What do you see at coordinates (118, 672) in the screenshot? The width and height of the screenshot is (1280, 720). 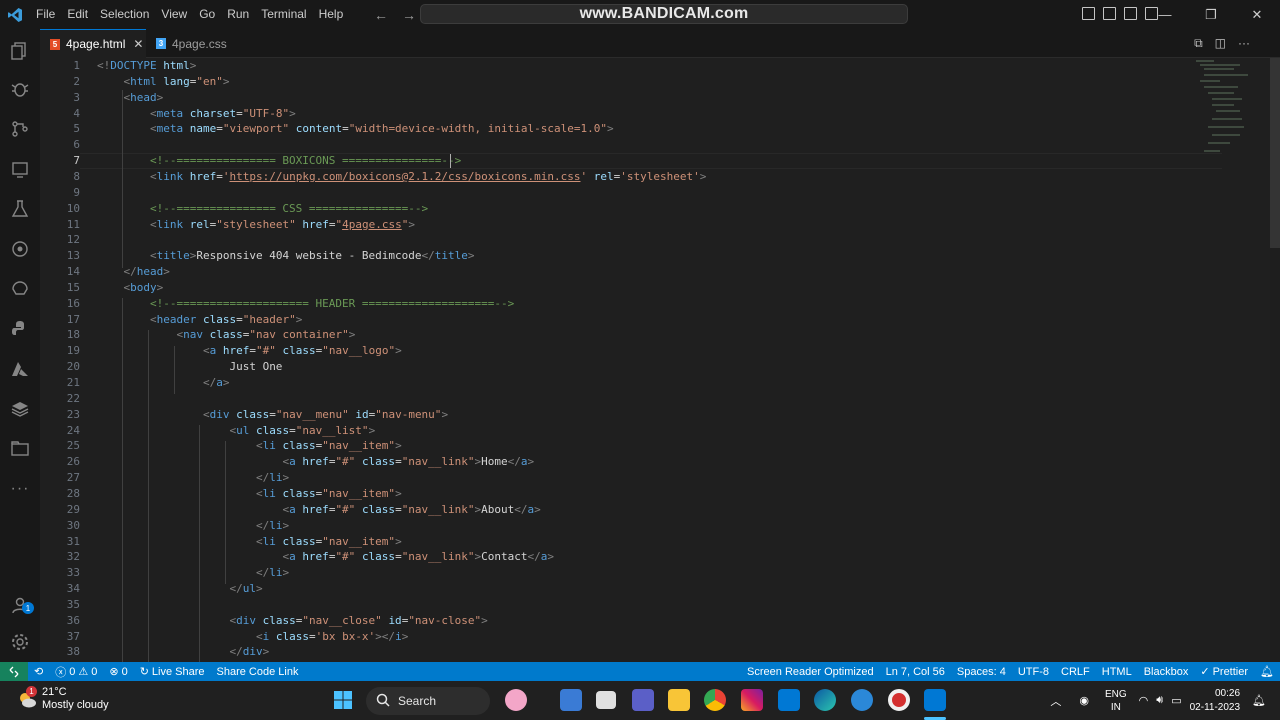 I see `ports-indicator: ⊗ 0` at bounding box center [118, 672].